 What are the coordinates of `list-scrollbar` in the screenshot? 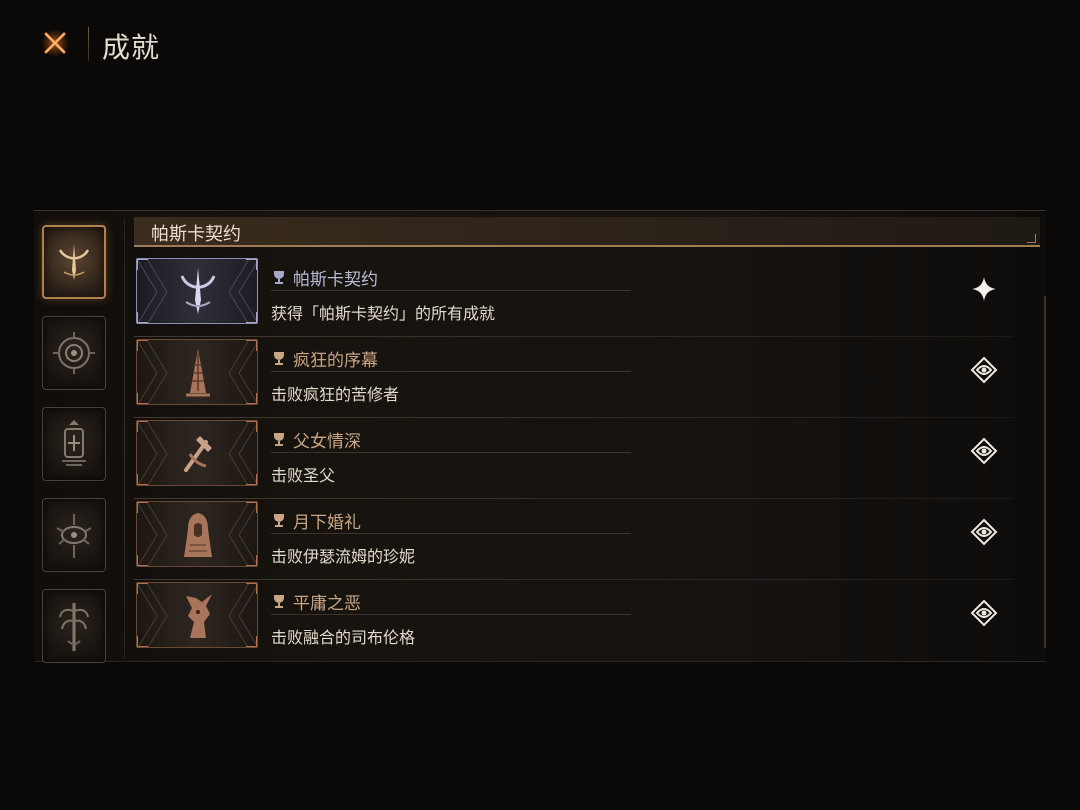 It's located at (1045, 472).